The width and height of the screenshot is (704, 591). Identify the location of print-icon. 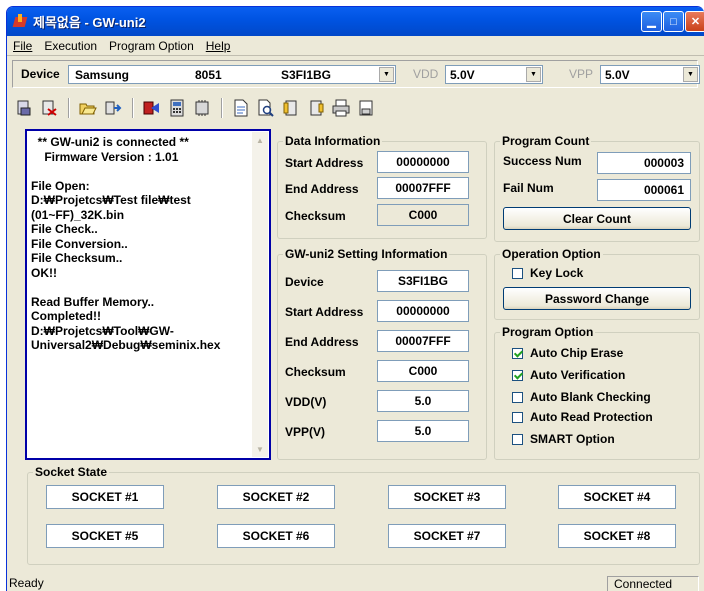
(341, 108).